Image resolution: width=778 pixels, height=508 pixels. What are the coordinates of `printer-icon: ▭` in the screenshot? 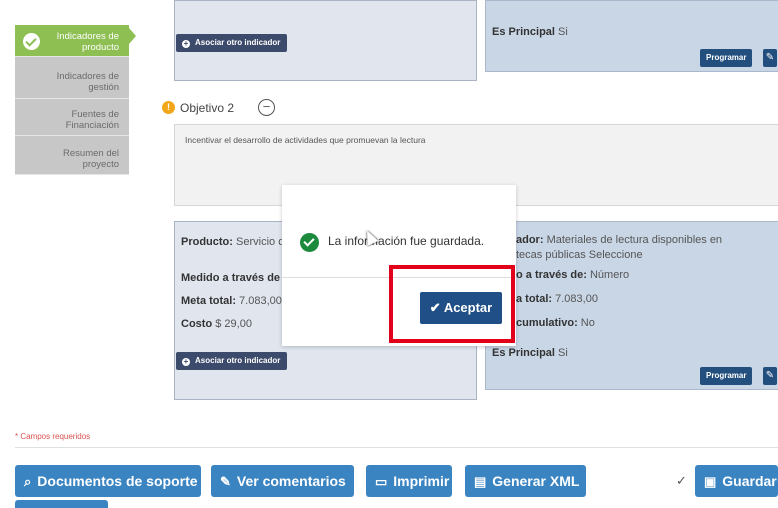 It's located at (381, 481).